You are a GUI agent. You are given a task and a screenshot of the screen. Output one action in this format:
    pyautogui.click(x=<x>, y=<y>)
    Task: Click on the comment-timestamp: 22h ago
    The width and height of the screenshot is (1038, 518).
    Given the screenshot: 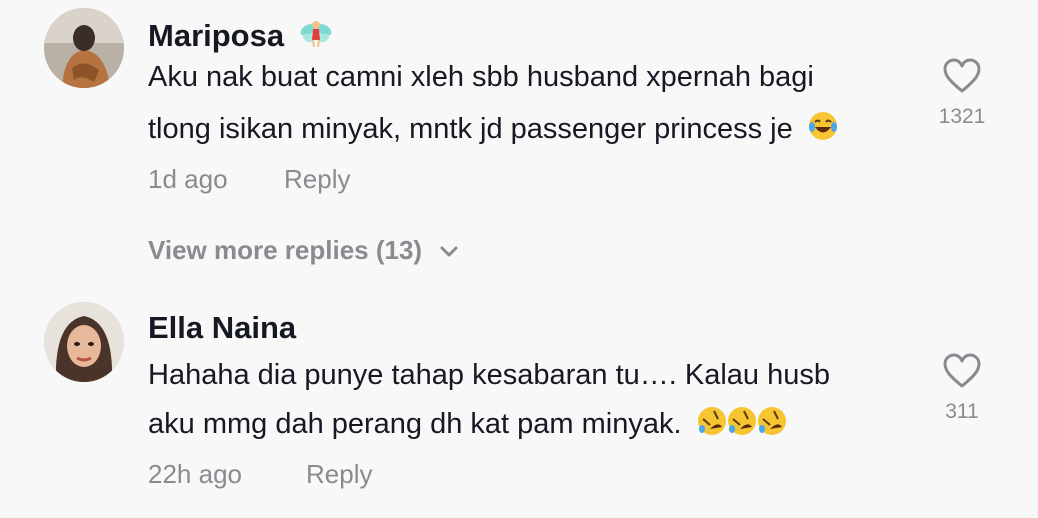 What is the action you would take?
    pyautogui.click(x=195, y=474)
    